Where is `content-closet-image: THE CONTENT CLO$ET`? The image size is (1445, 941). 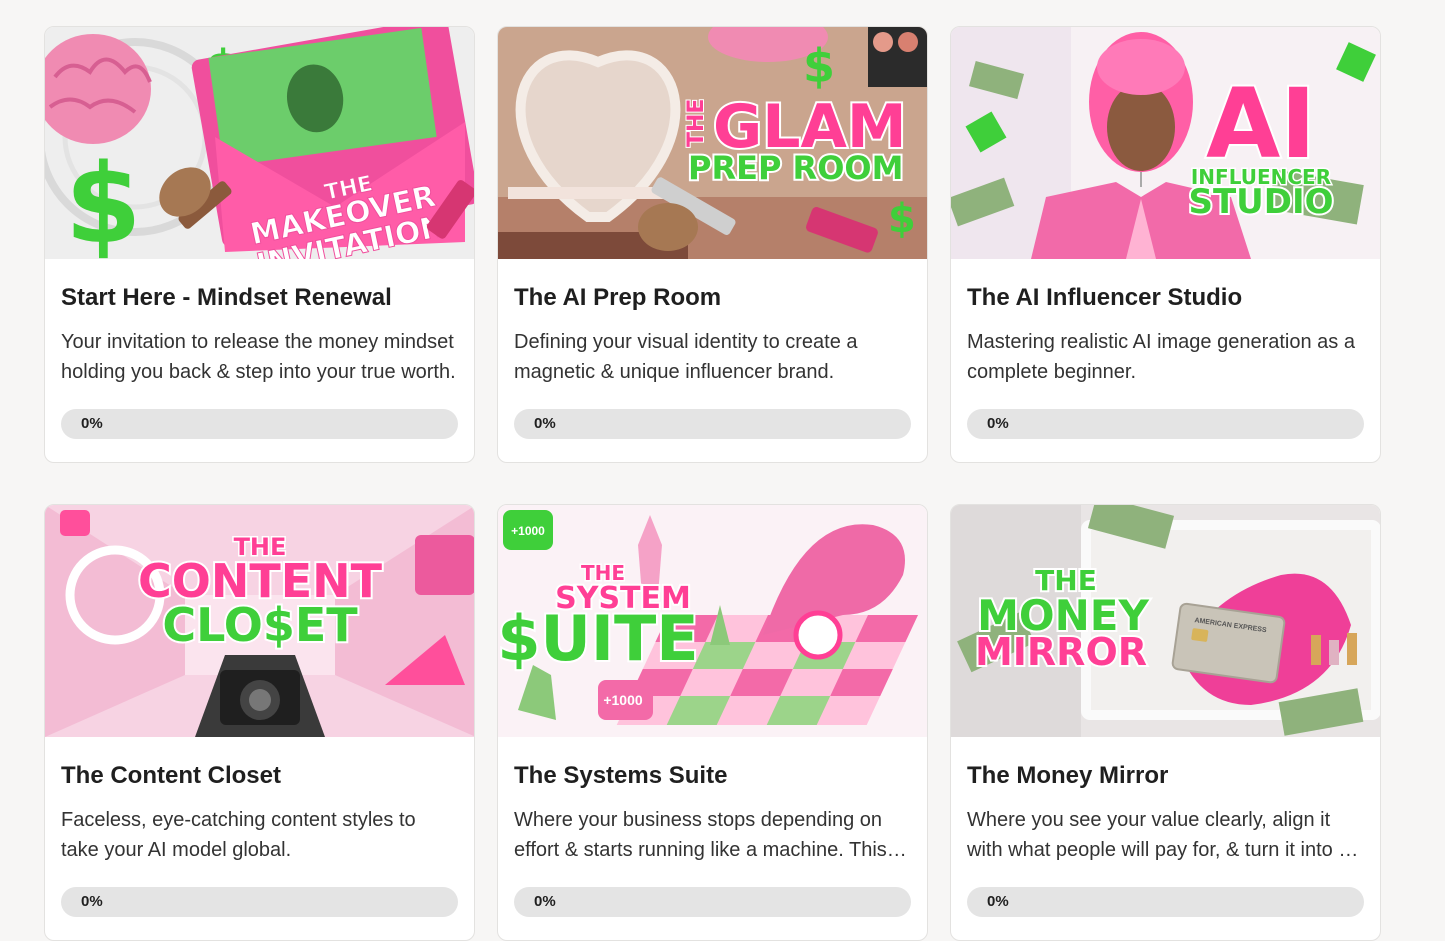 content-closet-image: THE CONTENT CLO$ET is located at coordinates (259, 621).